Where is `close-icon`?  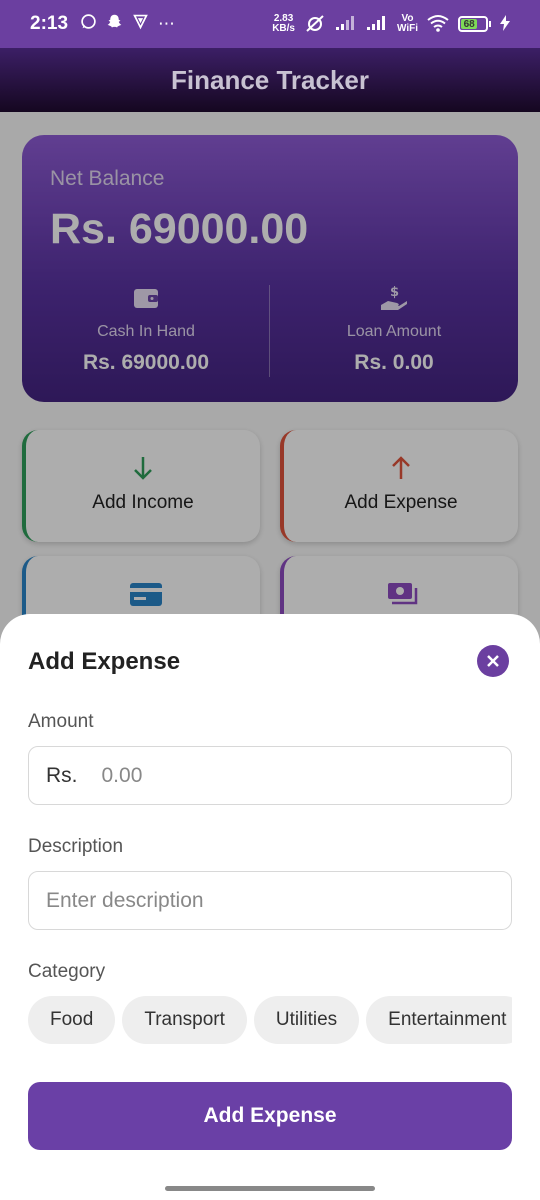
close-icon is located at coordinates (493, 661).